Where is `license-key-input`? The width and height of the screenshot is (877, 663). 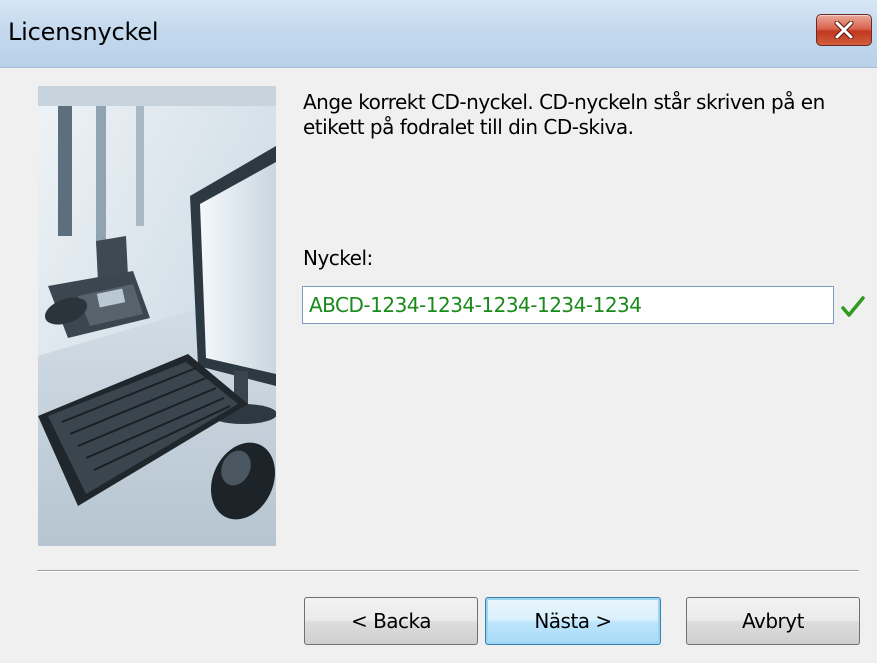
license-key-input is located at coordinates (568, 305).